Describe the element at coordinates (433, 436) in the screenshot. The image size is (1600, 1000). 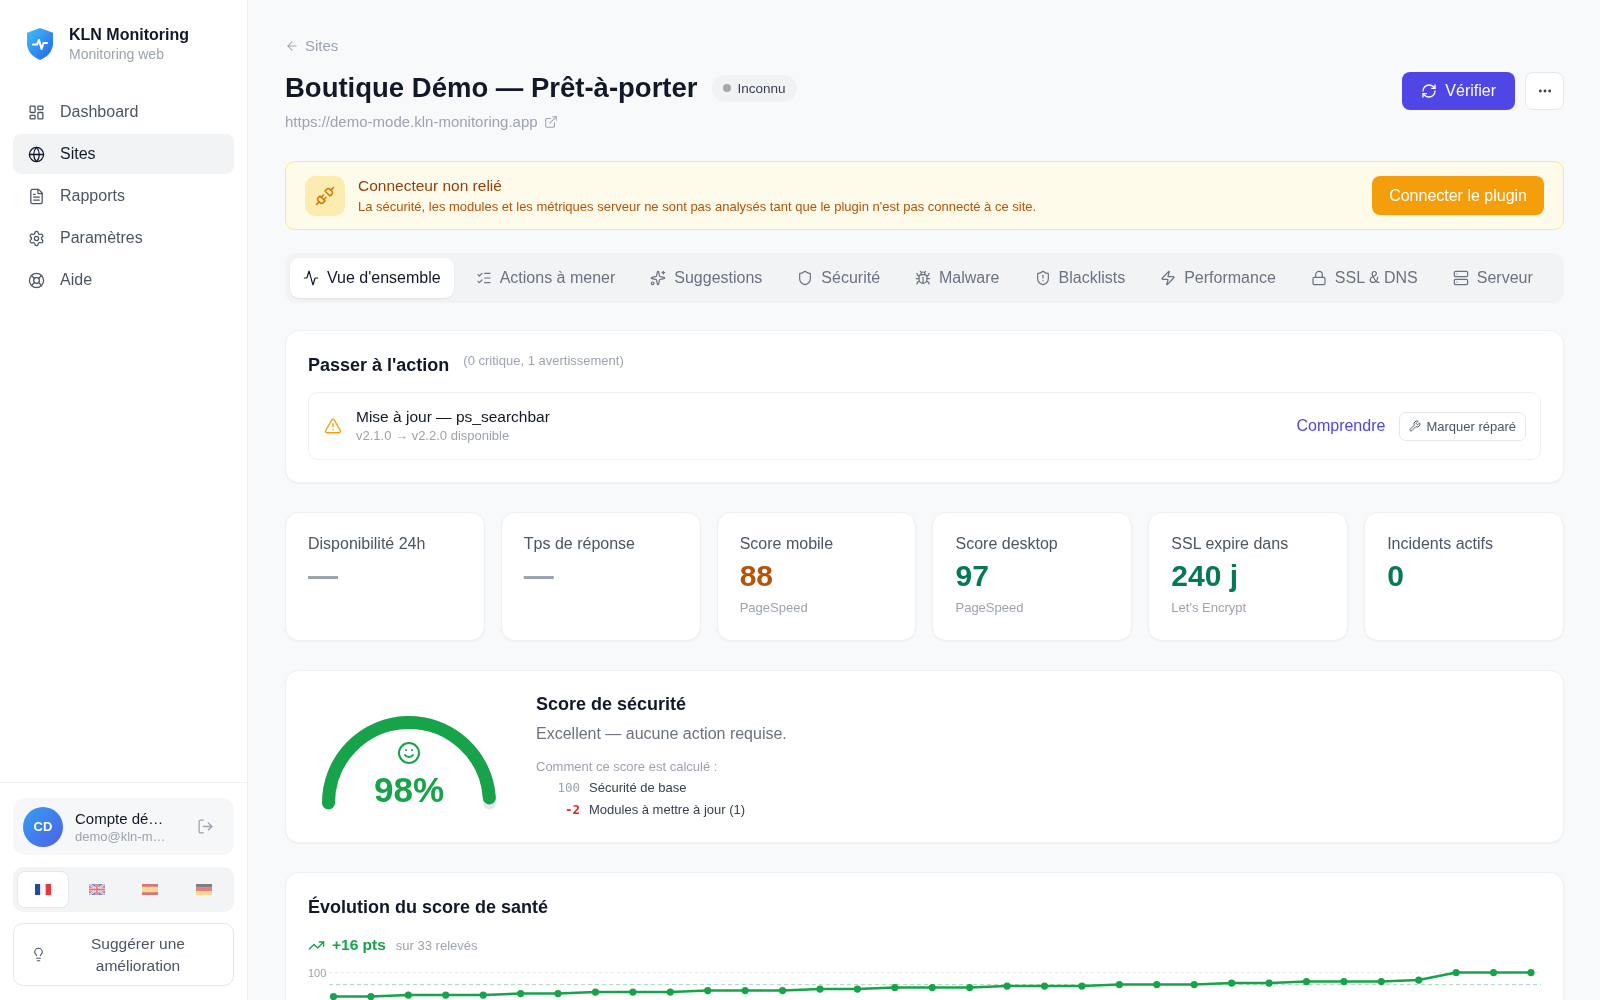
I see `action-detail: v2.1.0 → v2.2.0 disponible` at that location.